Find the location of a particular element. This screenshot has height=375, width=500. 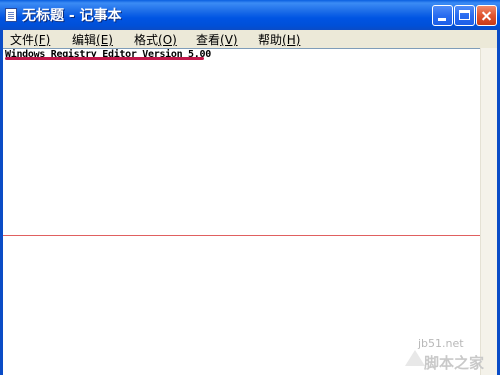

vertical-scrollbar is located at coordinates (488, 211).